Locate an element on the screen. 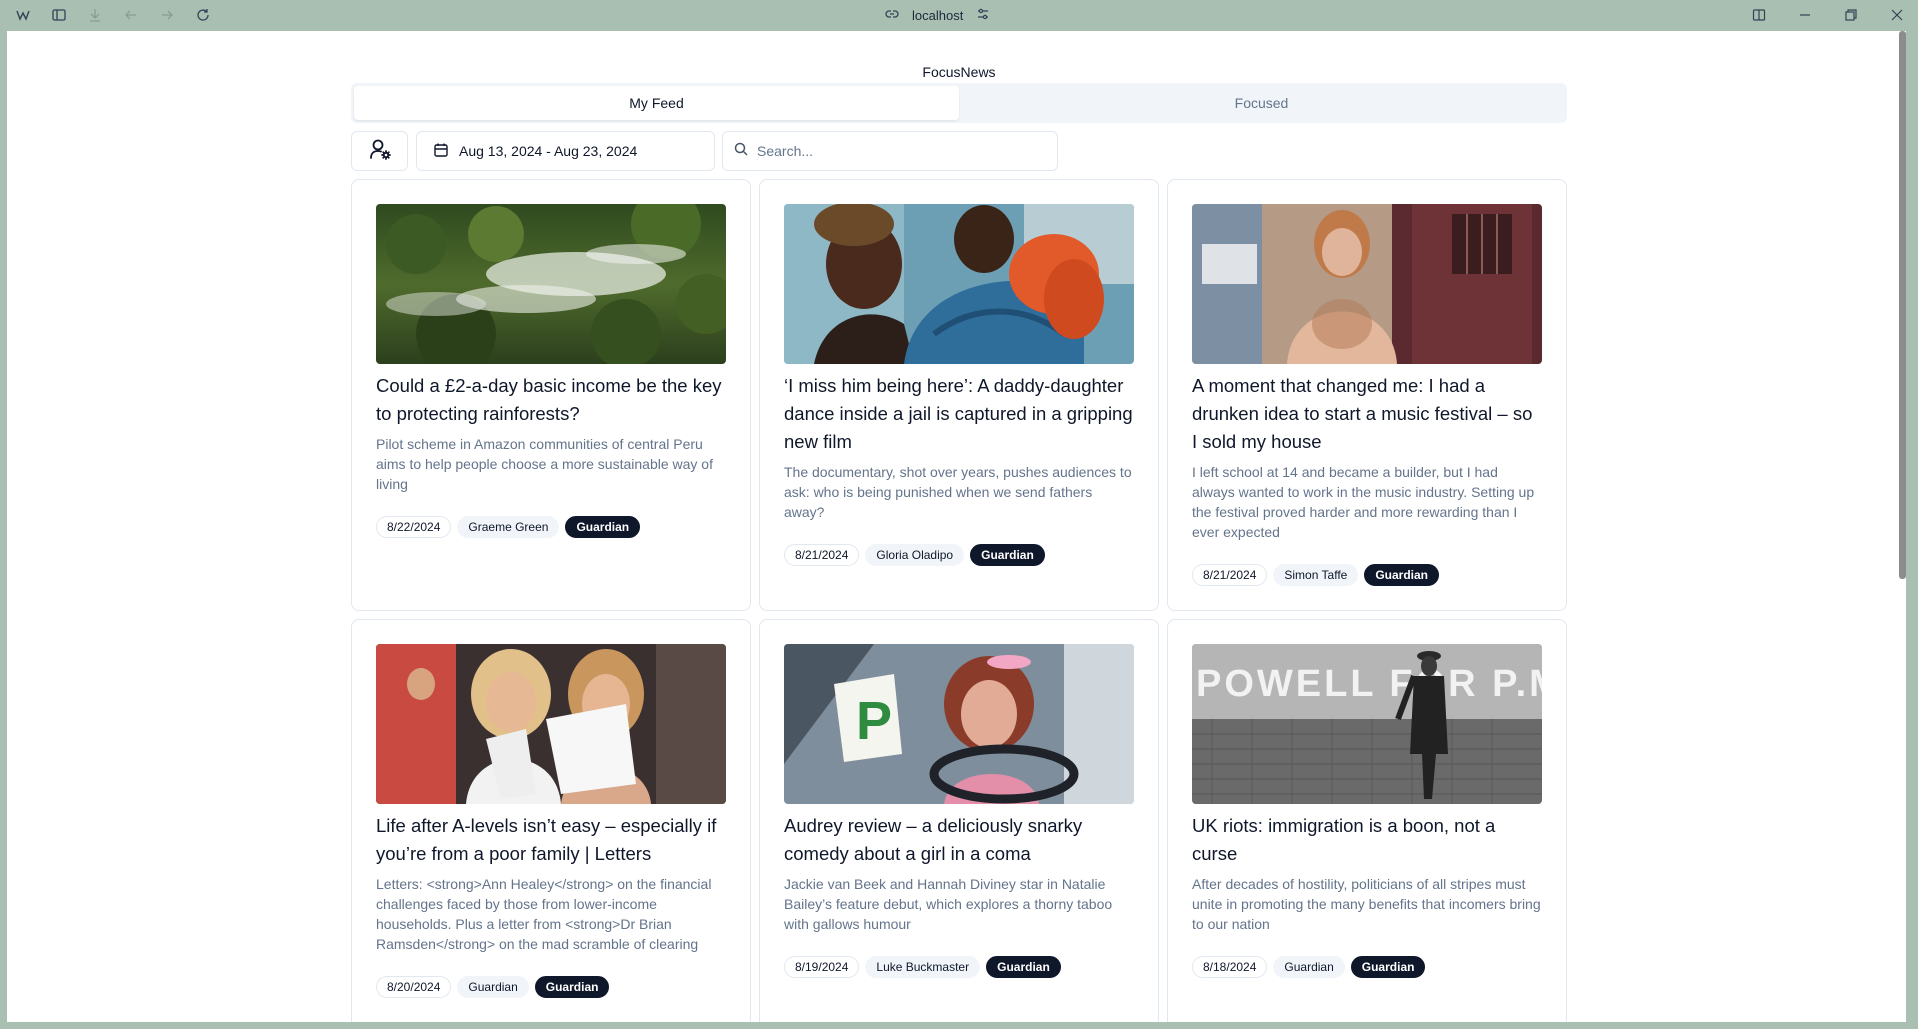 The width and height of the screenshot is (1918, 1029). author-badge: Graeme Green is located at coordinates (508, 527).